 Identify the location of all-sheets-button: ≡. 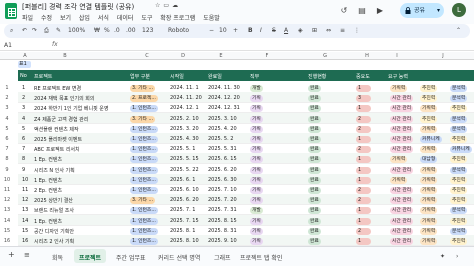
(27, 255).